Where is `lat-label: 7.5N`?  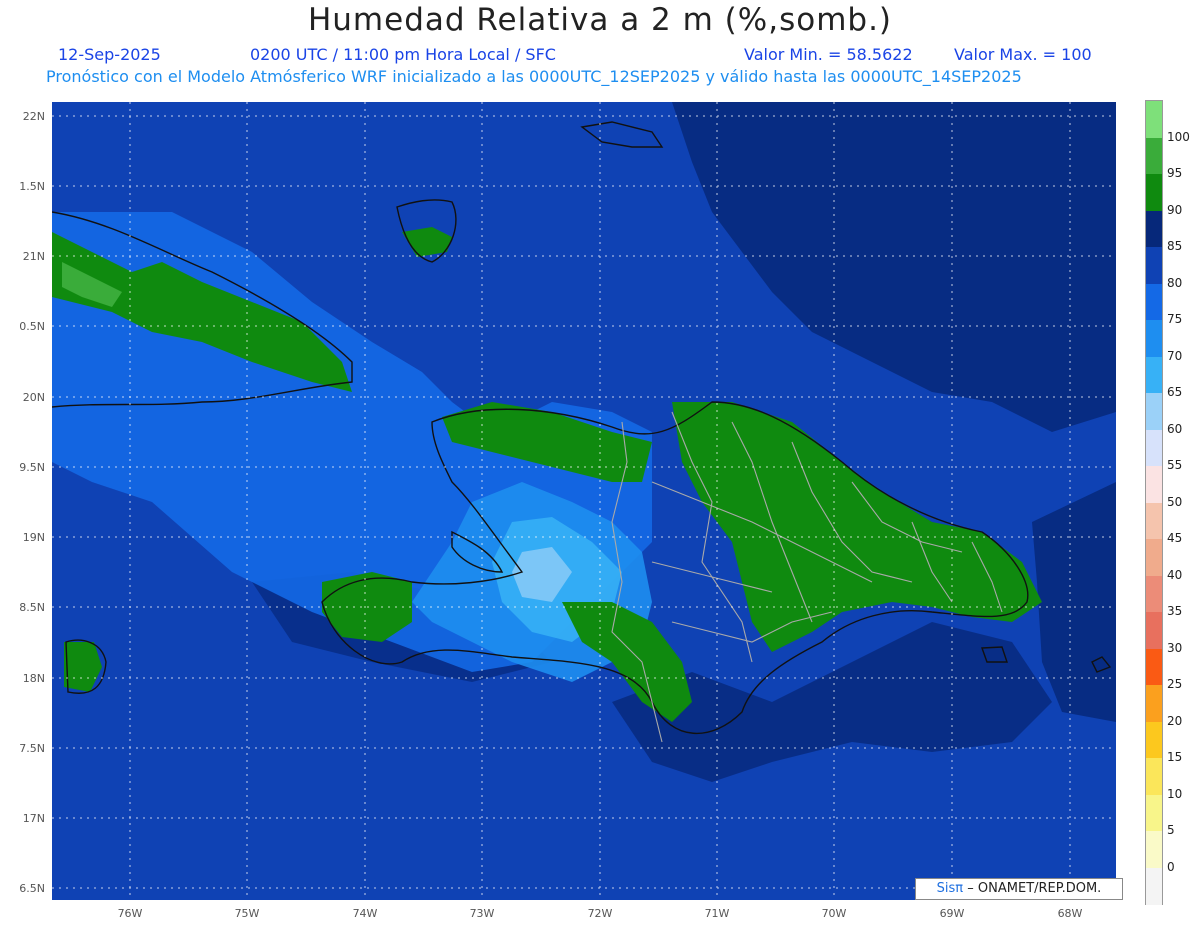 lat-label: 7.5N is located at coordinates (32, 748).